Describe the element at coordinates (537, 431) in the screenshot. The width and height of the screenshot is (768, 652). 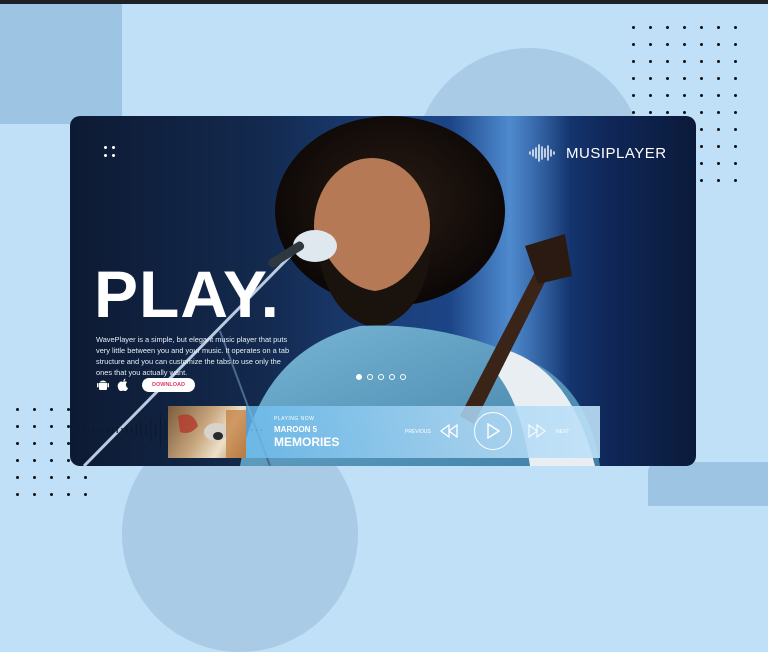
I see `fast-forward-icon` at that location.